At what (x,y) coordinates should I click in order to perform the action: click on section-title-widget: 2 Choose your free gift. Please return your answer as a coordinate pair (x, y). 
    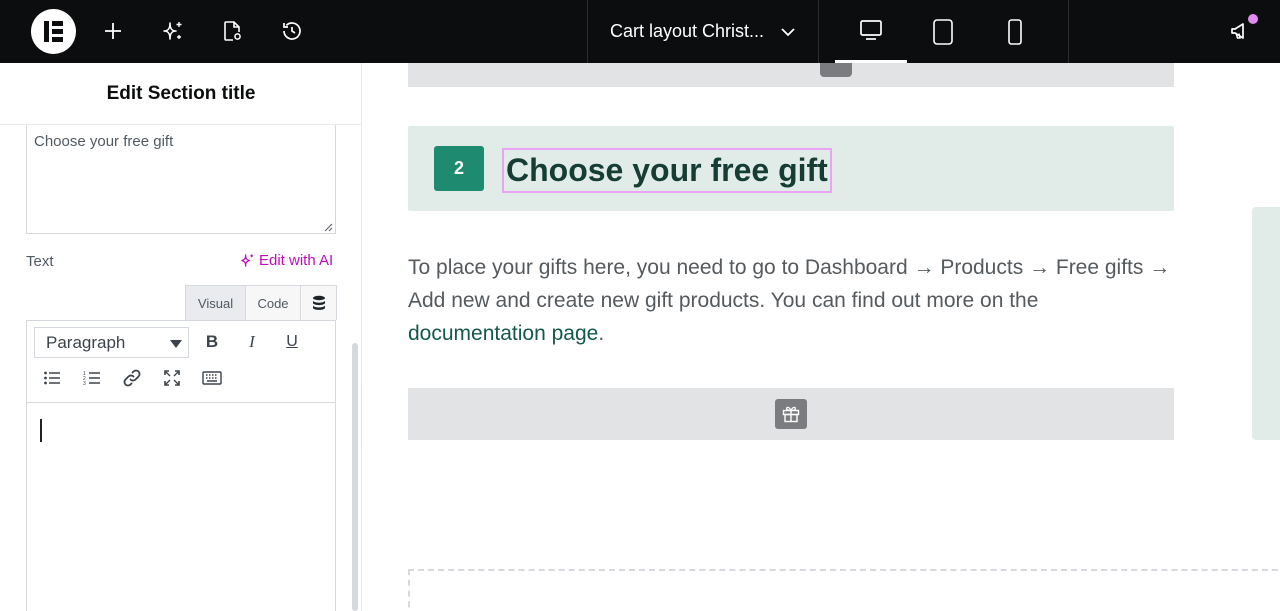
    Looking at the image, I should click on (791, 168).